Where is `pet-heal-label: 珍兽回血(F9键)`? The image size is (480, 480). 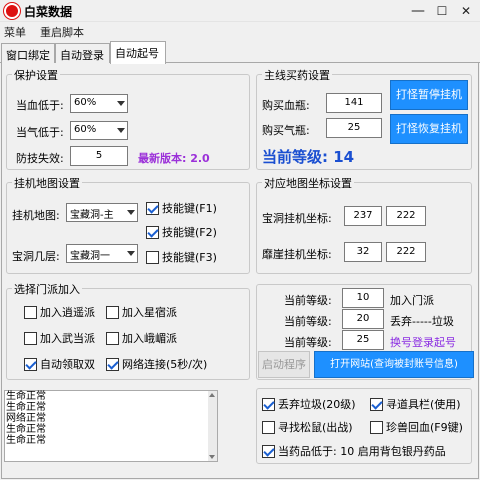 pet-heal-label: 珍兽回血(F9键) is located at coordinates (424, 427).